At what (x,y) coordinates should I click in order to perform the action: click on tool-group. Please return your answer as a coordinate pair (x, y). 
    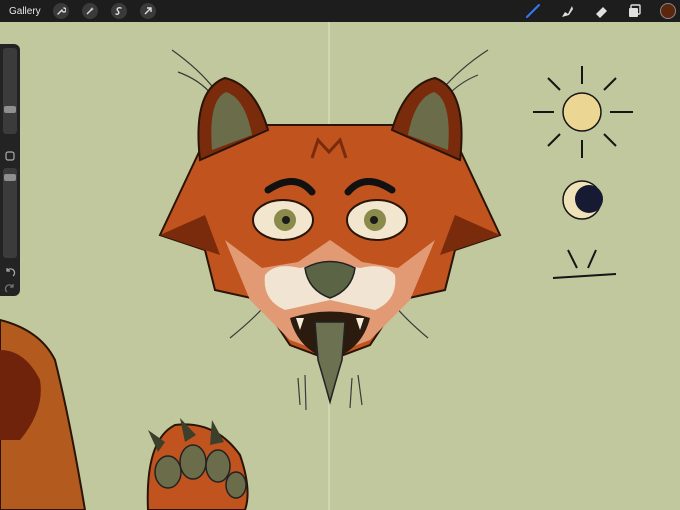
    Looking at the image, I should click on (602, 11).